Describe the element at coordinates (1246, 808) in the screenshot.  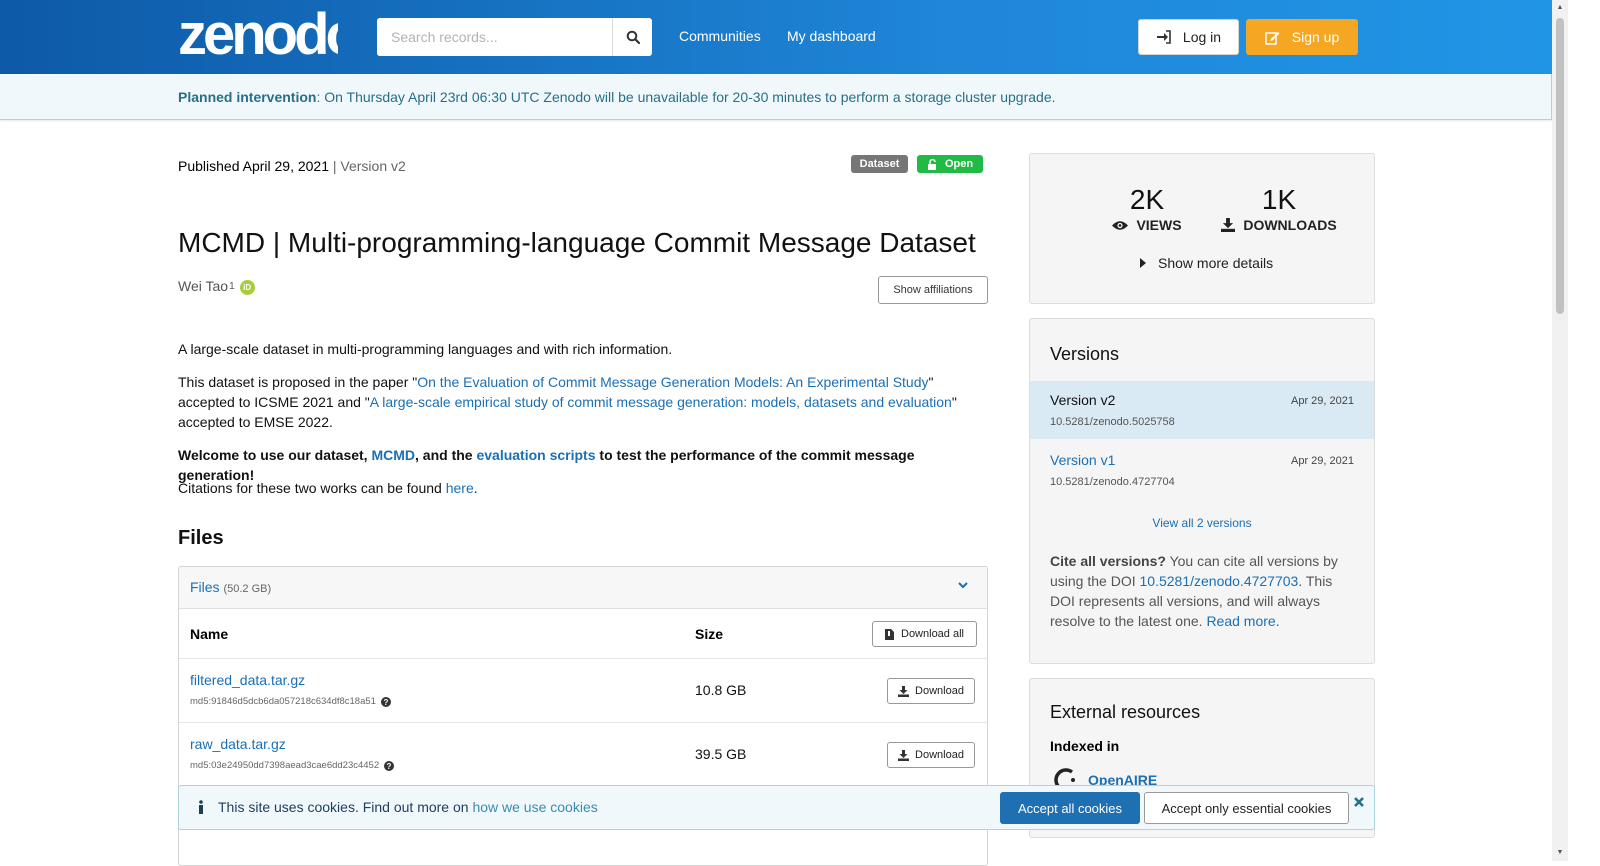
I see `accept-essential-cookies-button: Accept only essential cookies` at that location.